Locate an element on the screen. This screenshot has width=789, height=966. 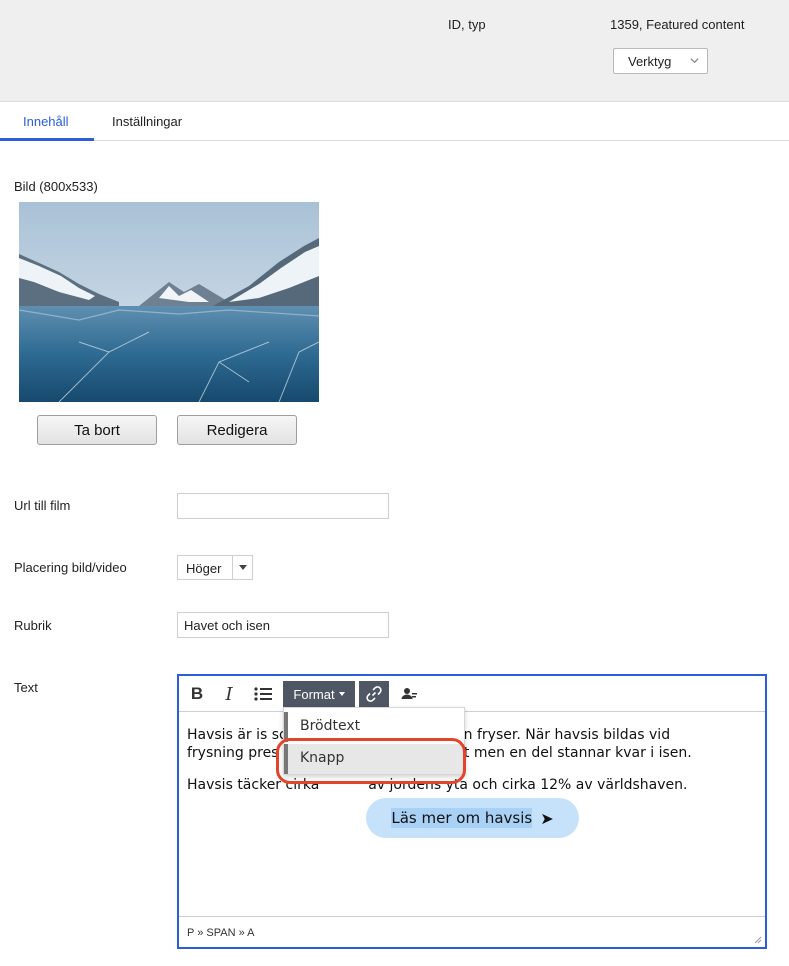
bullet-list-icon is located at coordinates (263, 694).